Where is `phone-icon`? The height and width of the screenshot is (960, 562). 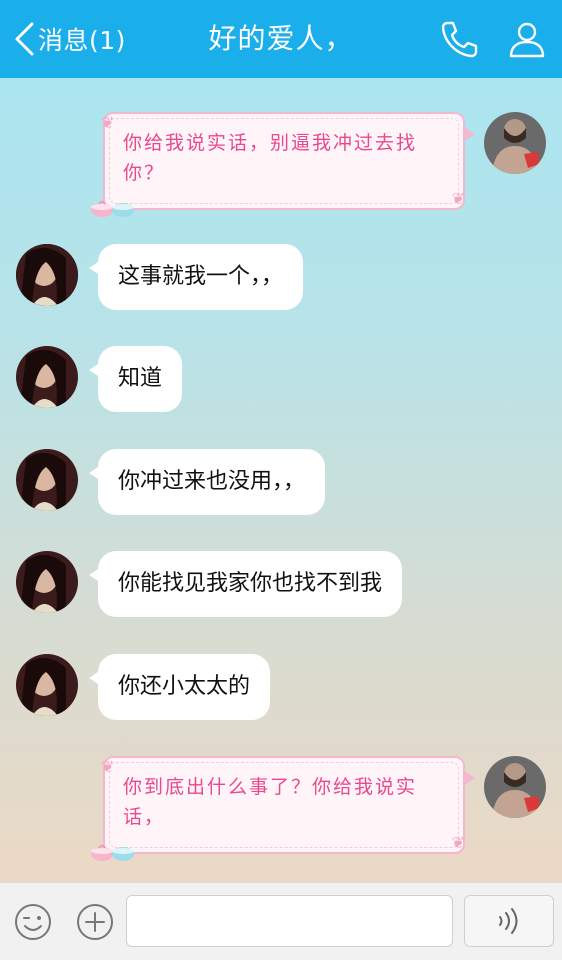
phone-icon is located at coordinates (459, 39).